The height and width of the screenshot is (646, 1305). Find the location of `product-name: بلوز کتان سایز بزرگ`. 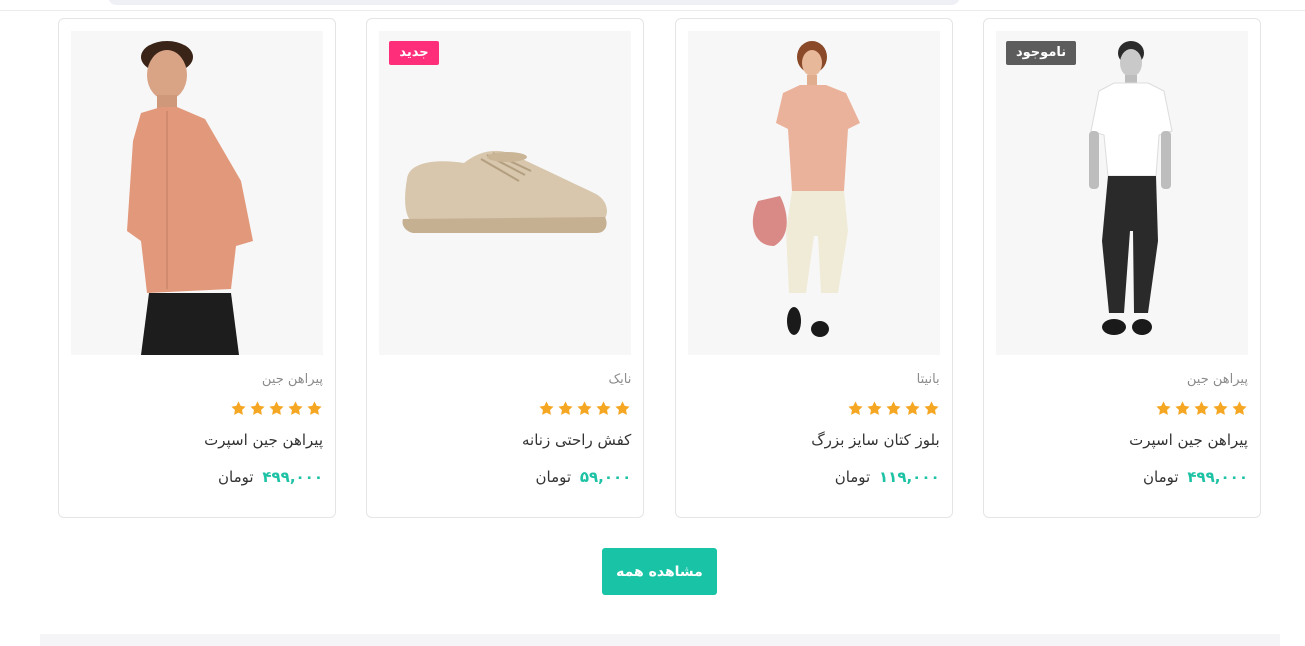

product-name: بلوز کتان سایز بزرگ is located at coordinates (875, 440).